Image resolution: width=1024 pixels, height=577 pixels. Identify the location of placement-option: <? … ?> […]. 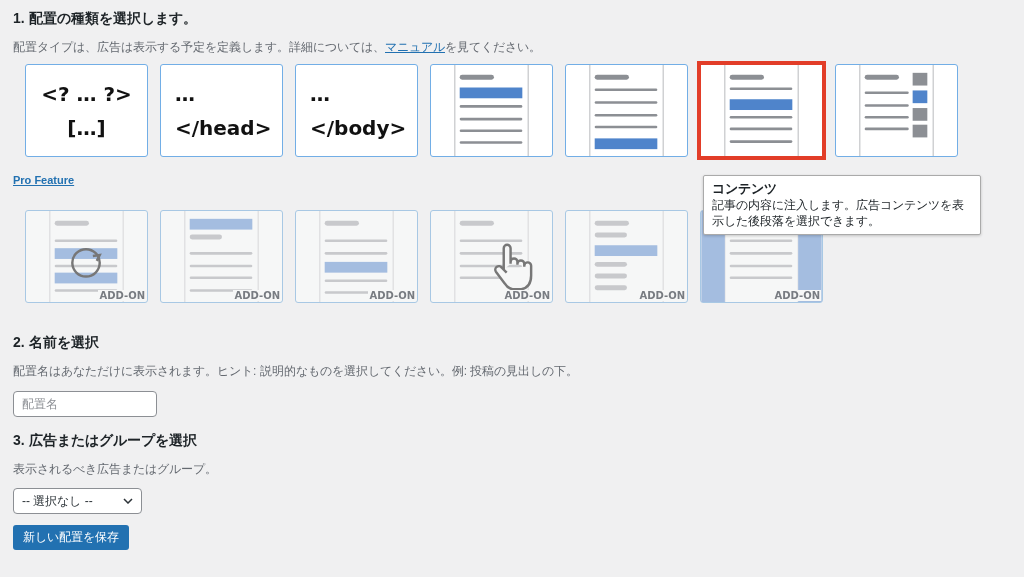
(86, 110).